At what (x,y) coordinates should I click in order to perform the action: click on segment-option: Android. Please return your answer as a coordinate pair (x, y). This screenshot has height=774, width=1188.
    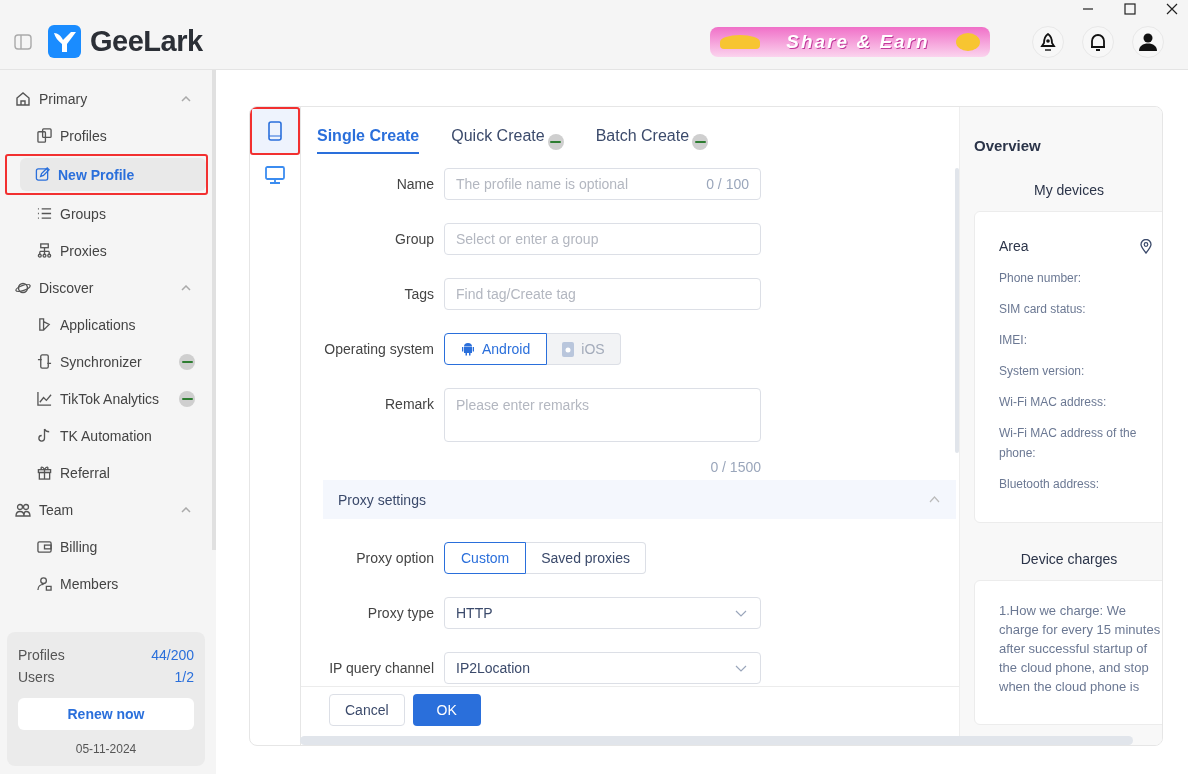
    Looking at the image, I should click on (496, 349).